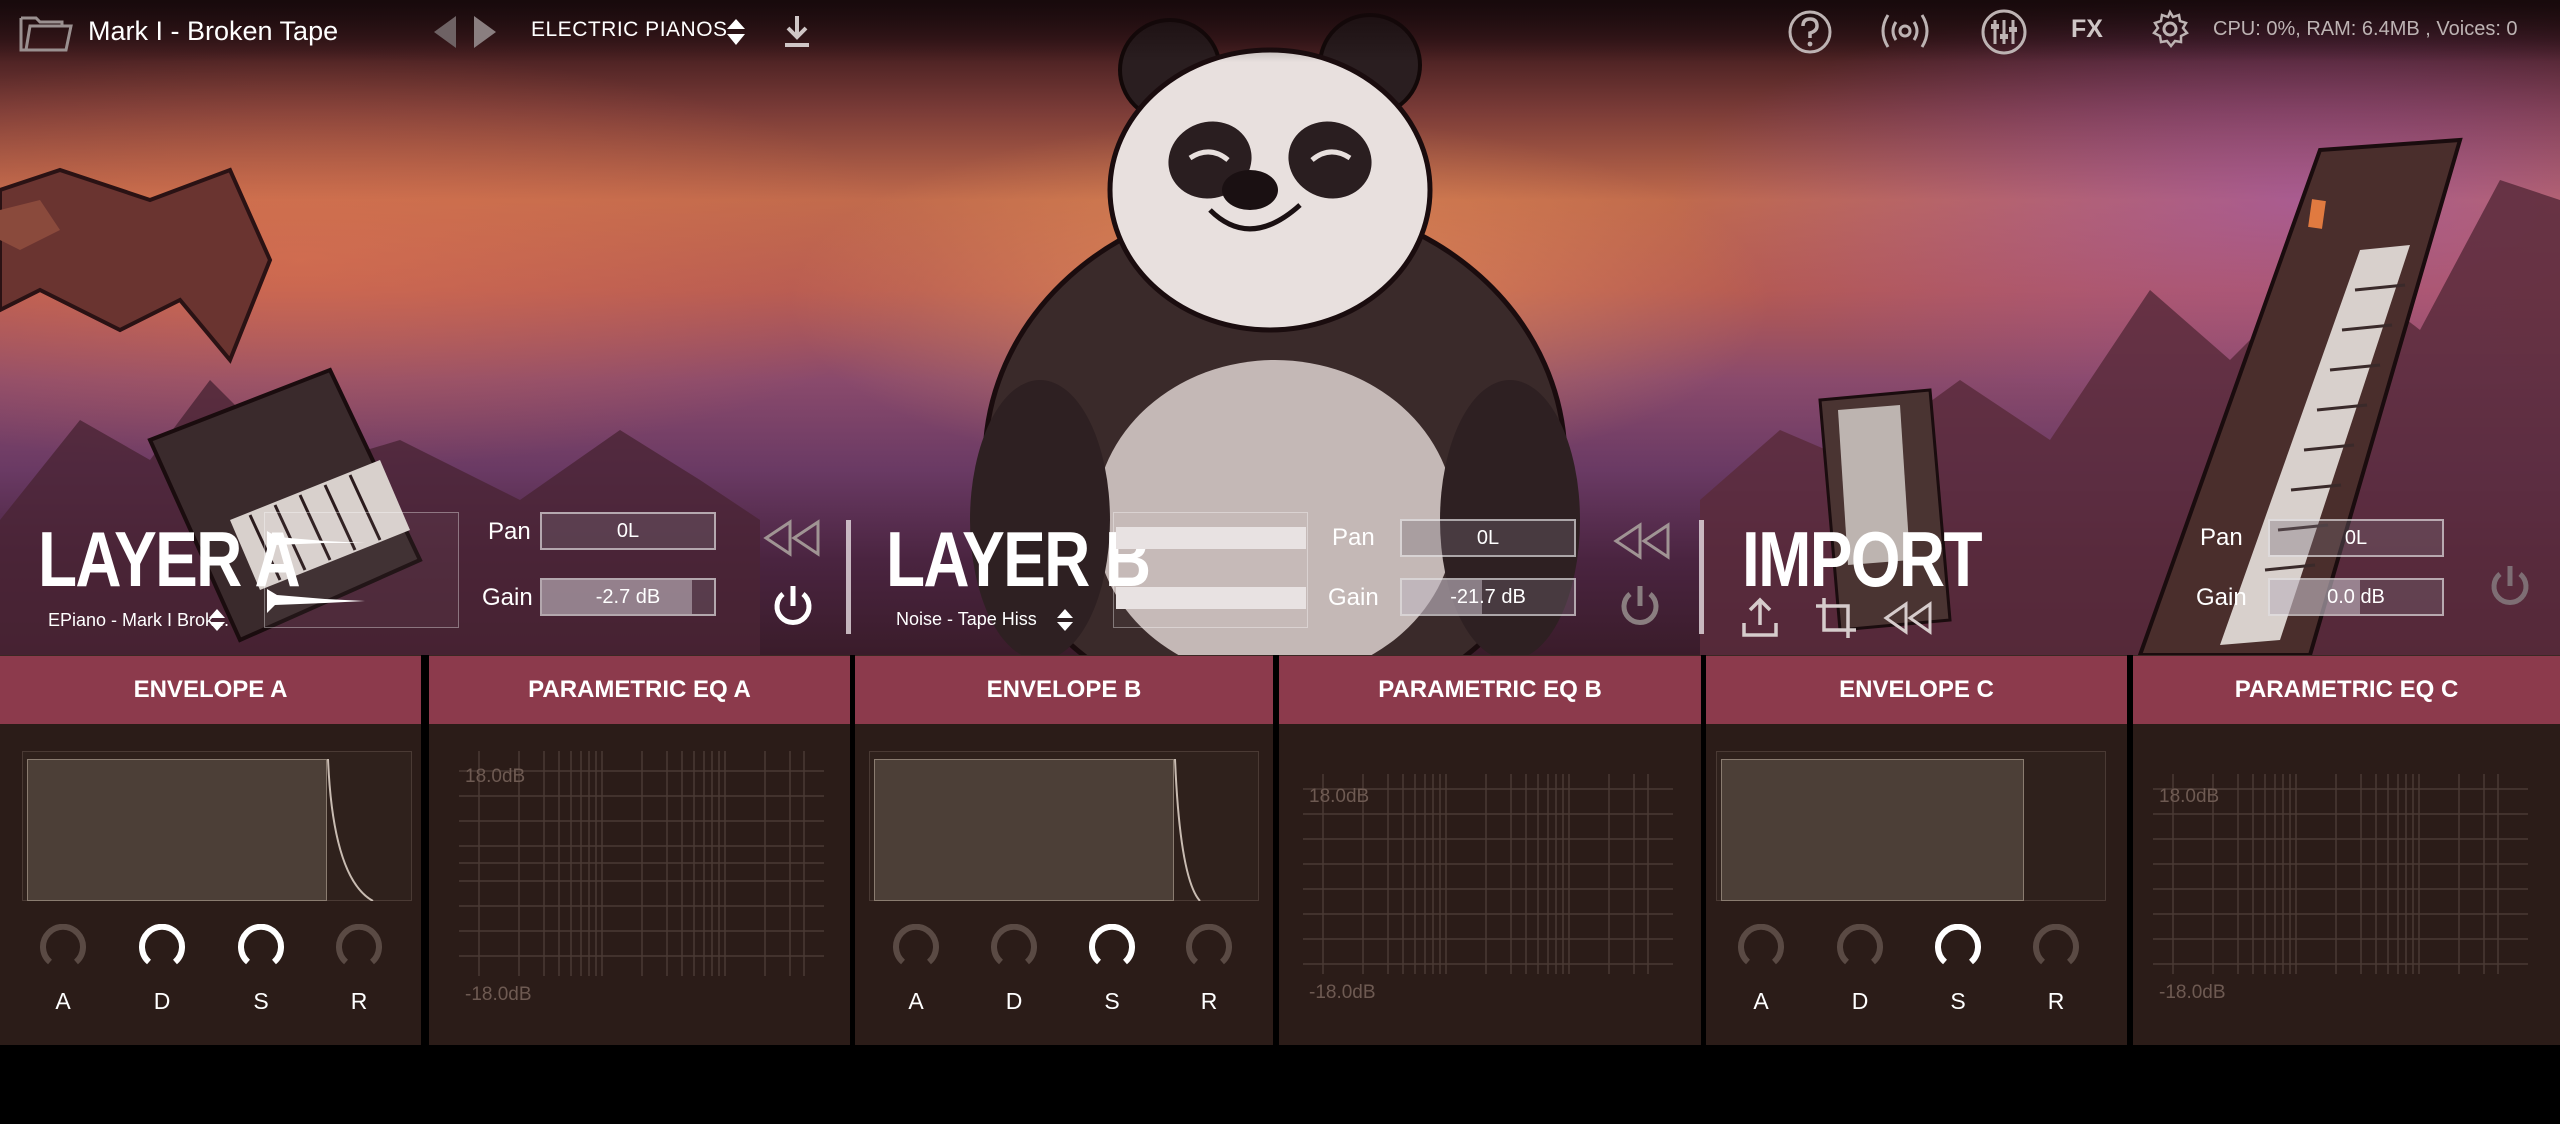  I want to click on envelope-b-release-curve, so click(1187, 830).